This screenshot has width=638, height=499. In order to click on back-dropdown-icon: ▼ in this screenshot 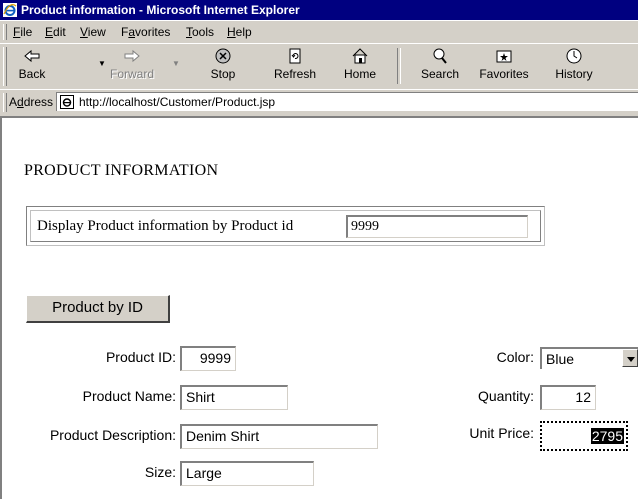, I will do `click(102, 63)`.